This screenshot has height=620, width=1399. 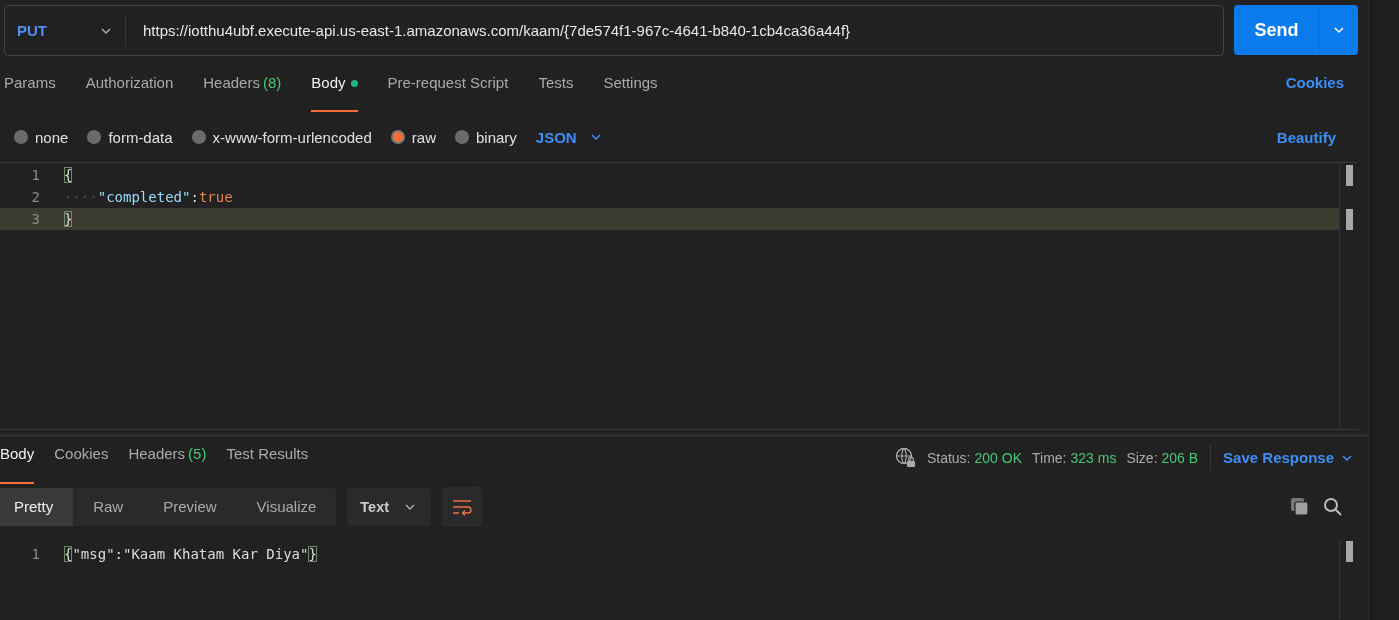 I want to click on beautify-link: Beautify, so click(x=1306, y=137).